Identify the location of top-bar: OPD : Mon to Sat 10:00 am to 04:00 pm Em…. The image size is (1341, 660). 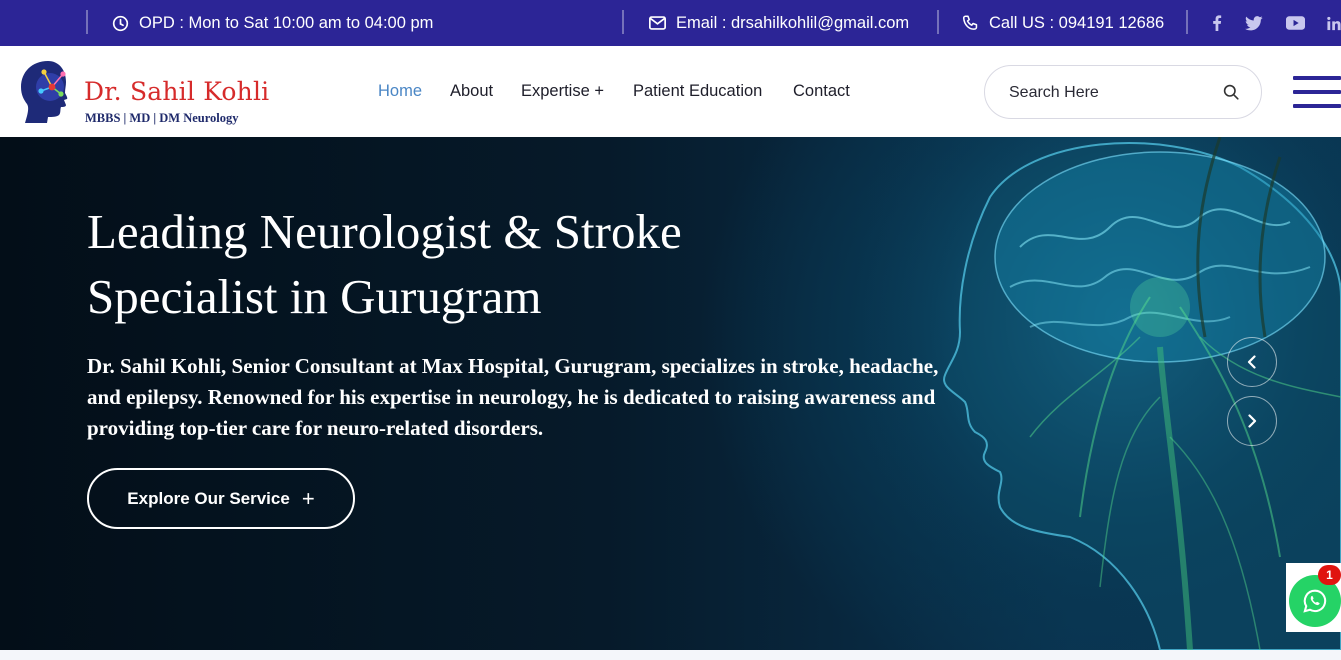
(670, 23).